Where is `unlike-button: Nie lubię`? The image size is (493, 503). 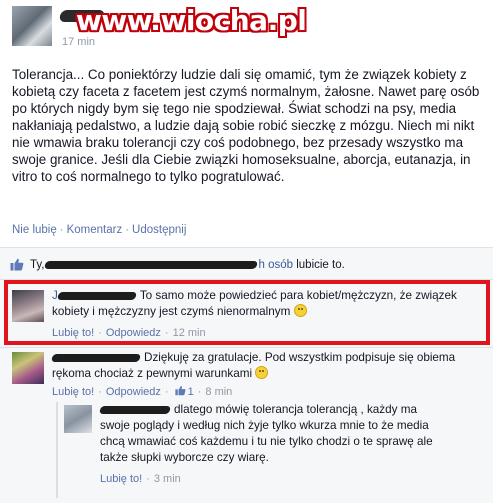 unlike-button: Nie lubię is located at coordinates (34, 230).